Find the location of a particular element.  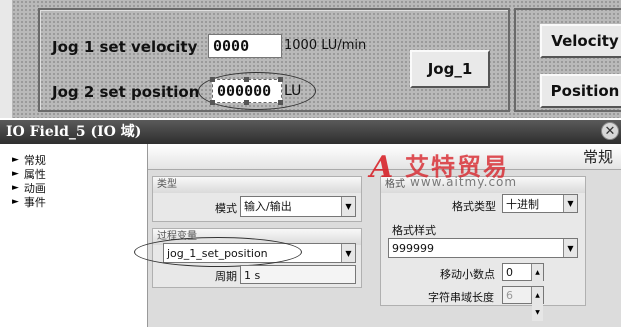

format-pattern-select: 999999 ▼ is located at coordinates (483, 248).